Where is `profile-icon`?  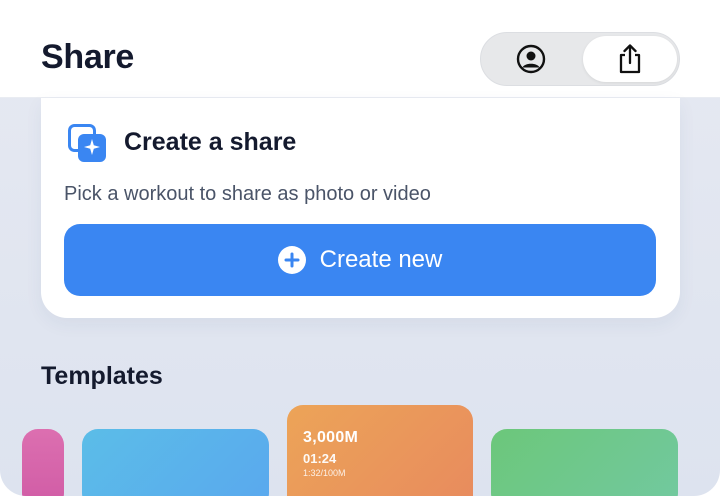
profile-icon is located at coordinates (531, 59).